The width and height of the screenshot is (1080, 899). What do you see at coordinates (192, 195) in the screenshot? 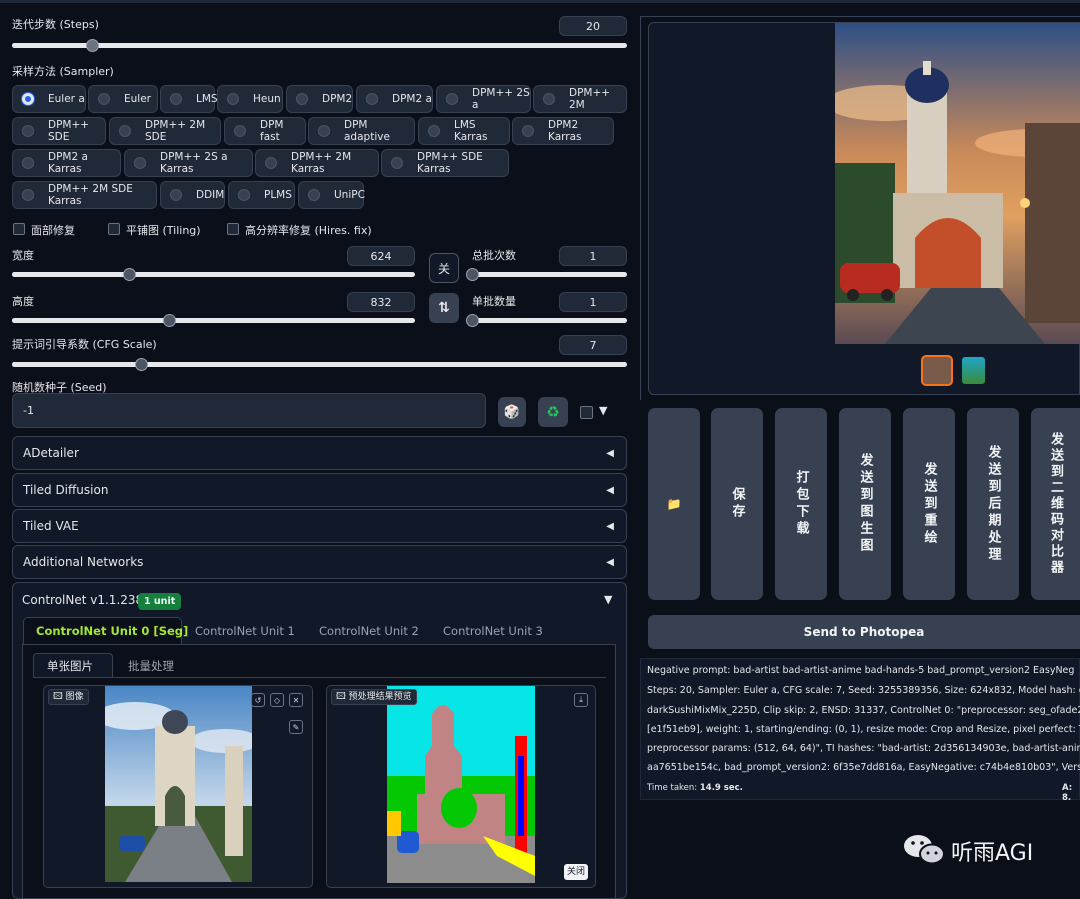
I see `sampler-option: DDIM` at bounding box center [192, 195].